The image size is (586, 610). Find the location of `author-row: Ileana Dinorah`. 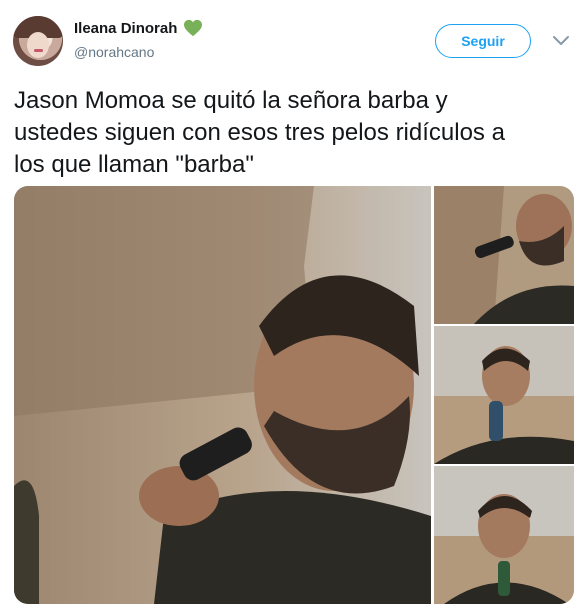

author-row: Ileana Dinorah is located at coordinates (138, 28).